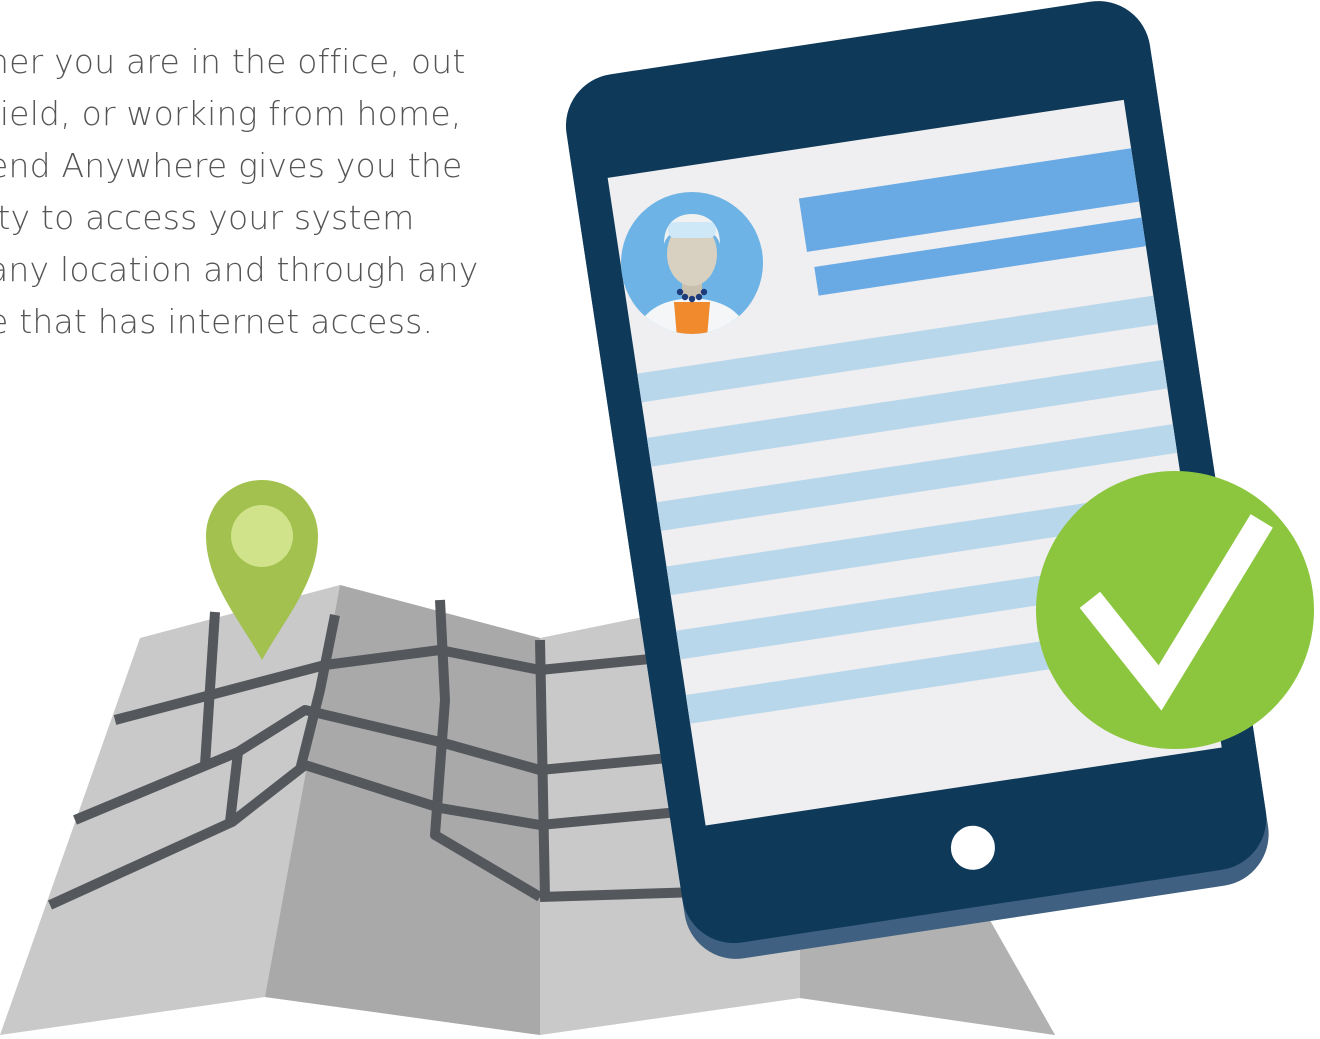 This screenshot has height=1039, width=1320. What do you see at coordinates (262, 536) in the screenshot?
I see `pin-dot` at bounding box center [262, 536].